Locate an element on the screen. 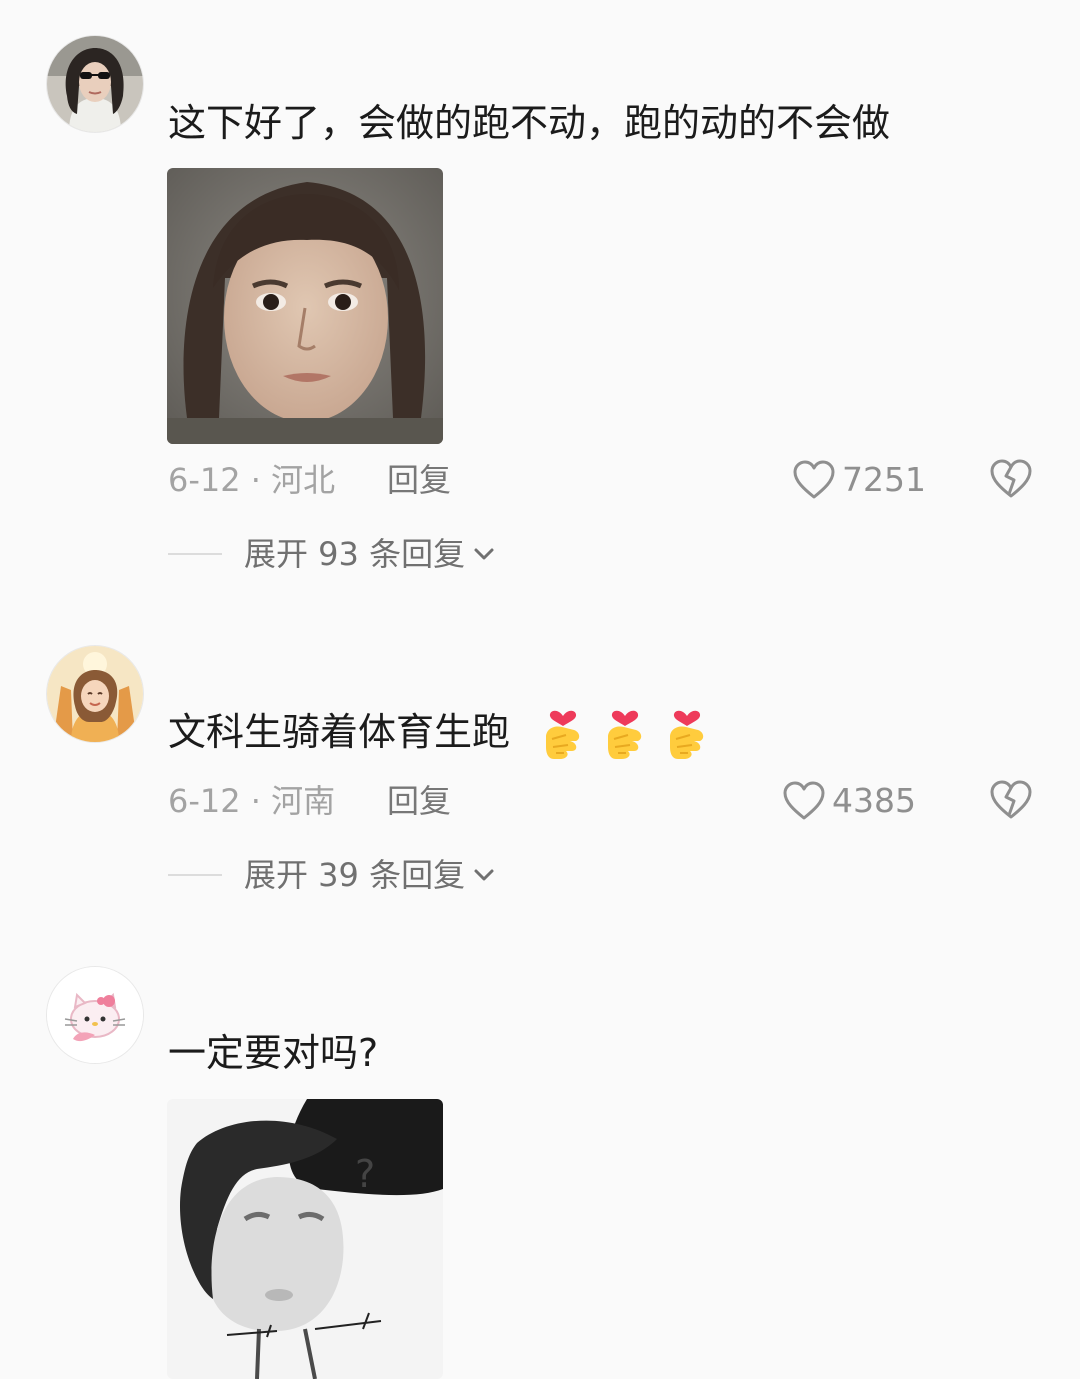  avatar-cartoon-girl-icon is located at coordinates (95, 694).